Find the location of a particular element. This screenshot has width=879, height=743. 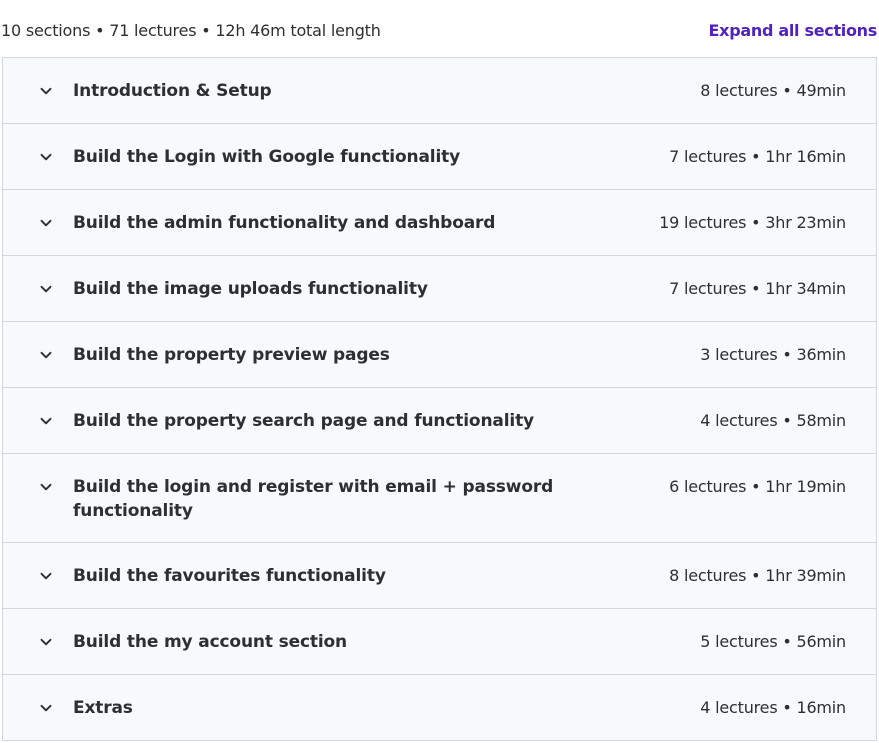

section-lecture-count: 4 lectures • 58min is located at coordinates (773, 420).